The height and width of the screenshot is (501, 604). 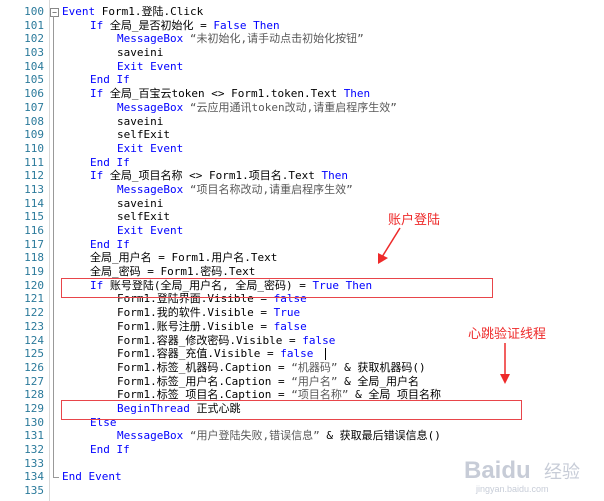 What do you see at coordinates (34, 53) in the screenshot?
I see `line-number: 103` at bounding box center [34, 53].